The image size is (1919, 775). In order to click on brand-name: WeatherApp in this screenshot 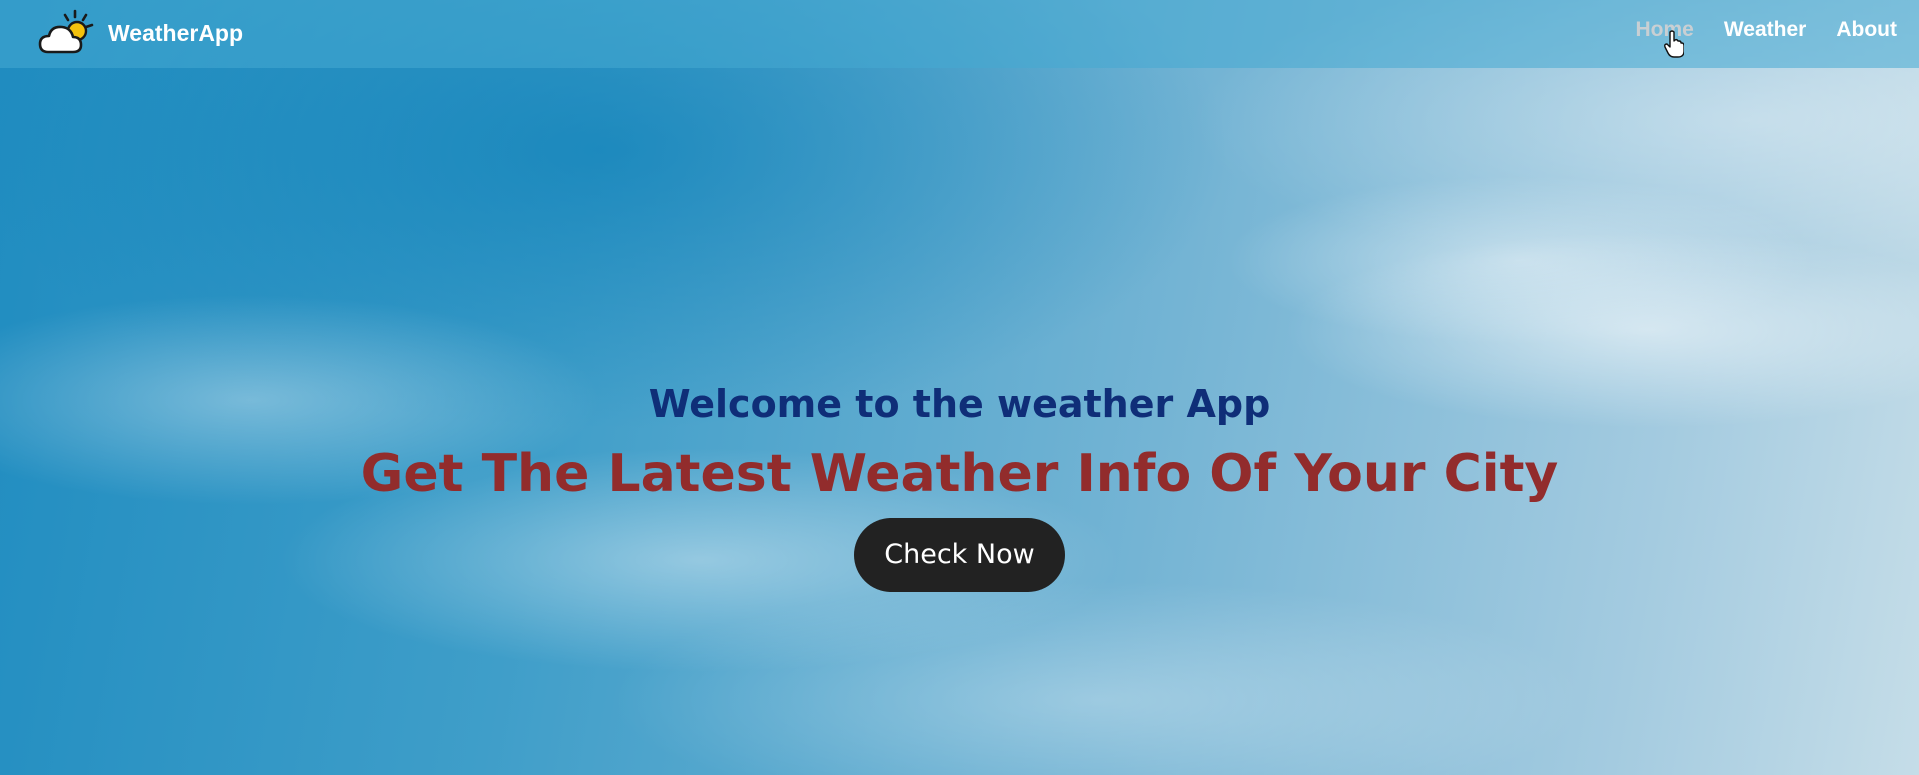, I will do `click(176, 32)`.